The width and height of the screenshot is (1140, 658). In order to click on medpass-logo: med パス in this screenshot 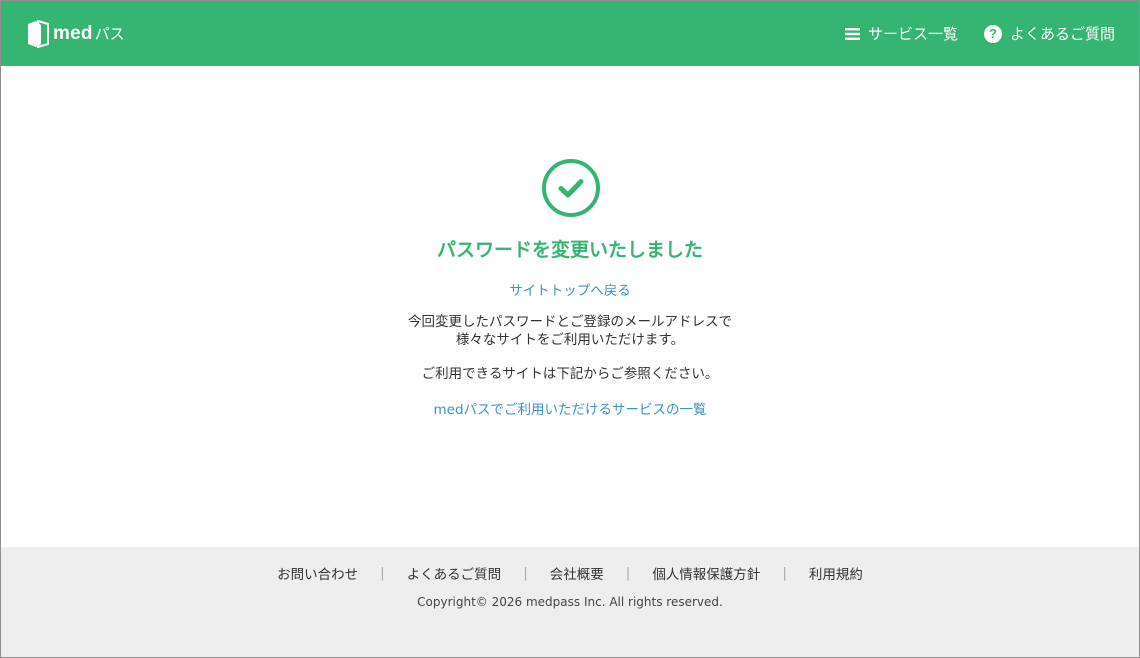, I will do `click(76, 33)`.